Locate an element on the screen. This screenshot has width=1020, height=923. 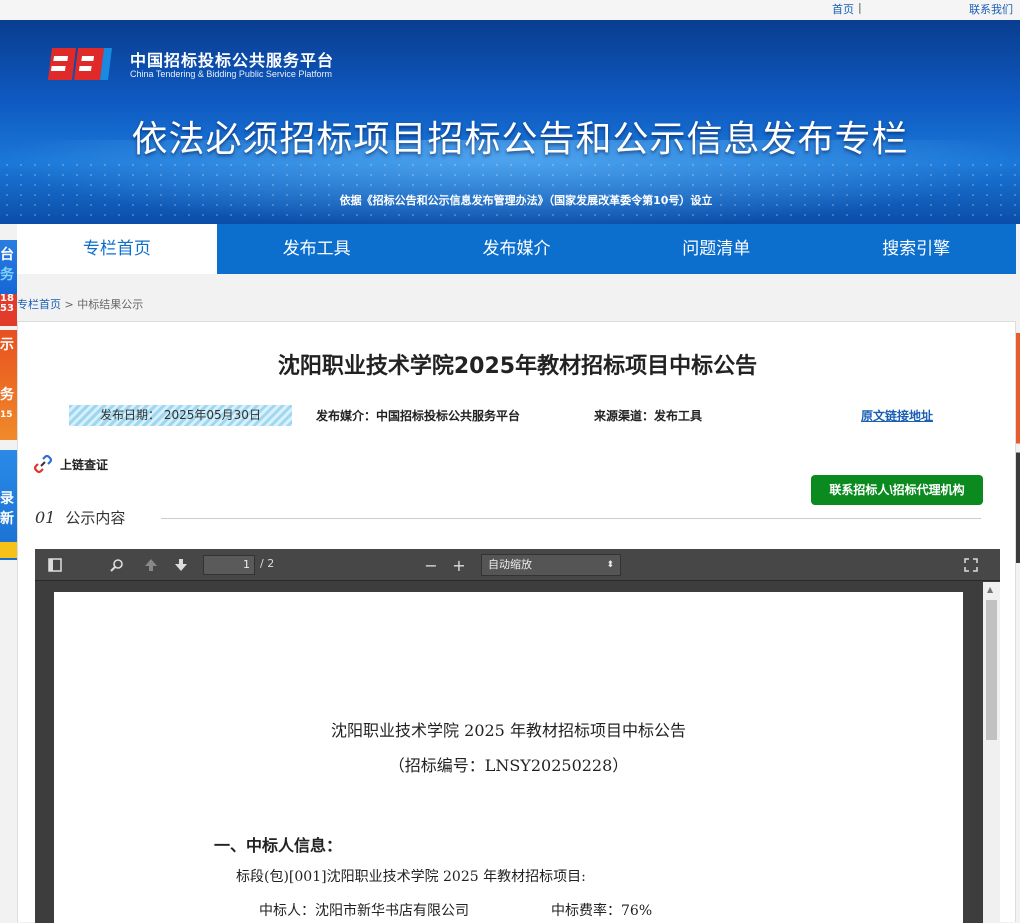
section-heading: 01 公示内容 is located at coordinates (80, 517).